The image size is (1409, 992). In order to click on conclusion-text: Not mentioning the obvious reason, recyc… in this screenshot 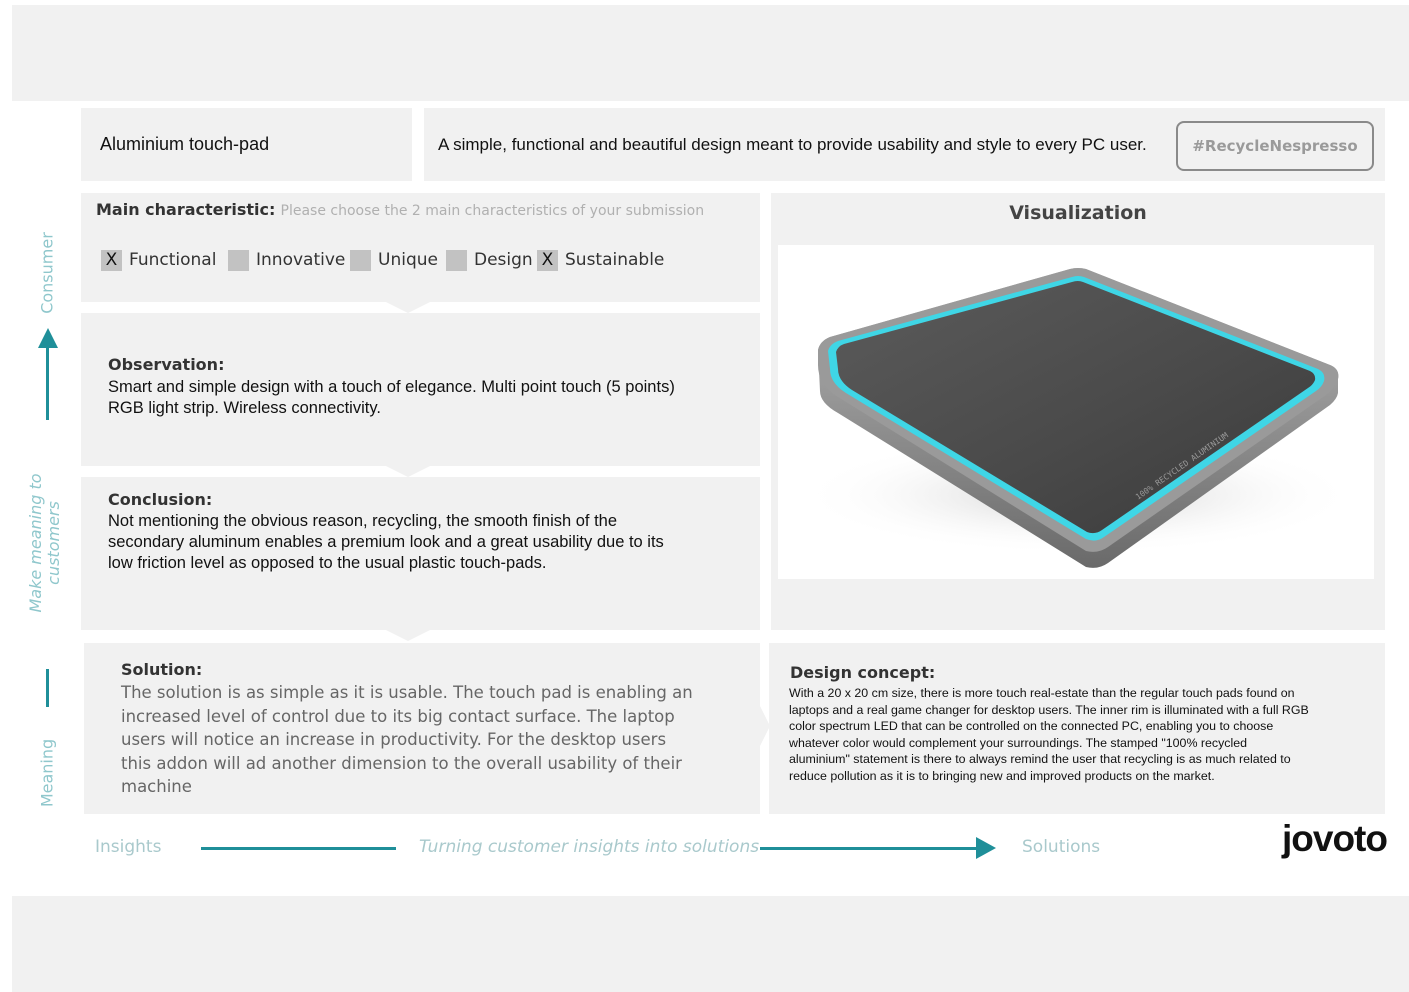, I will do `click(386, 542)`.